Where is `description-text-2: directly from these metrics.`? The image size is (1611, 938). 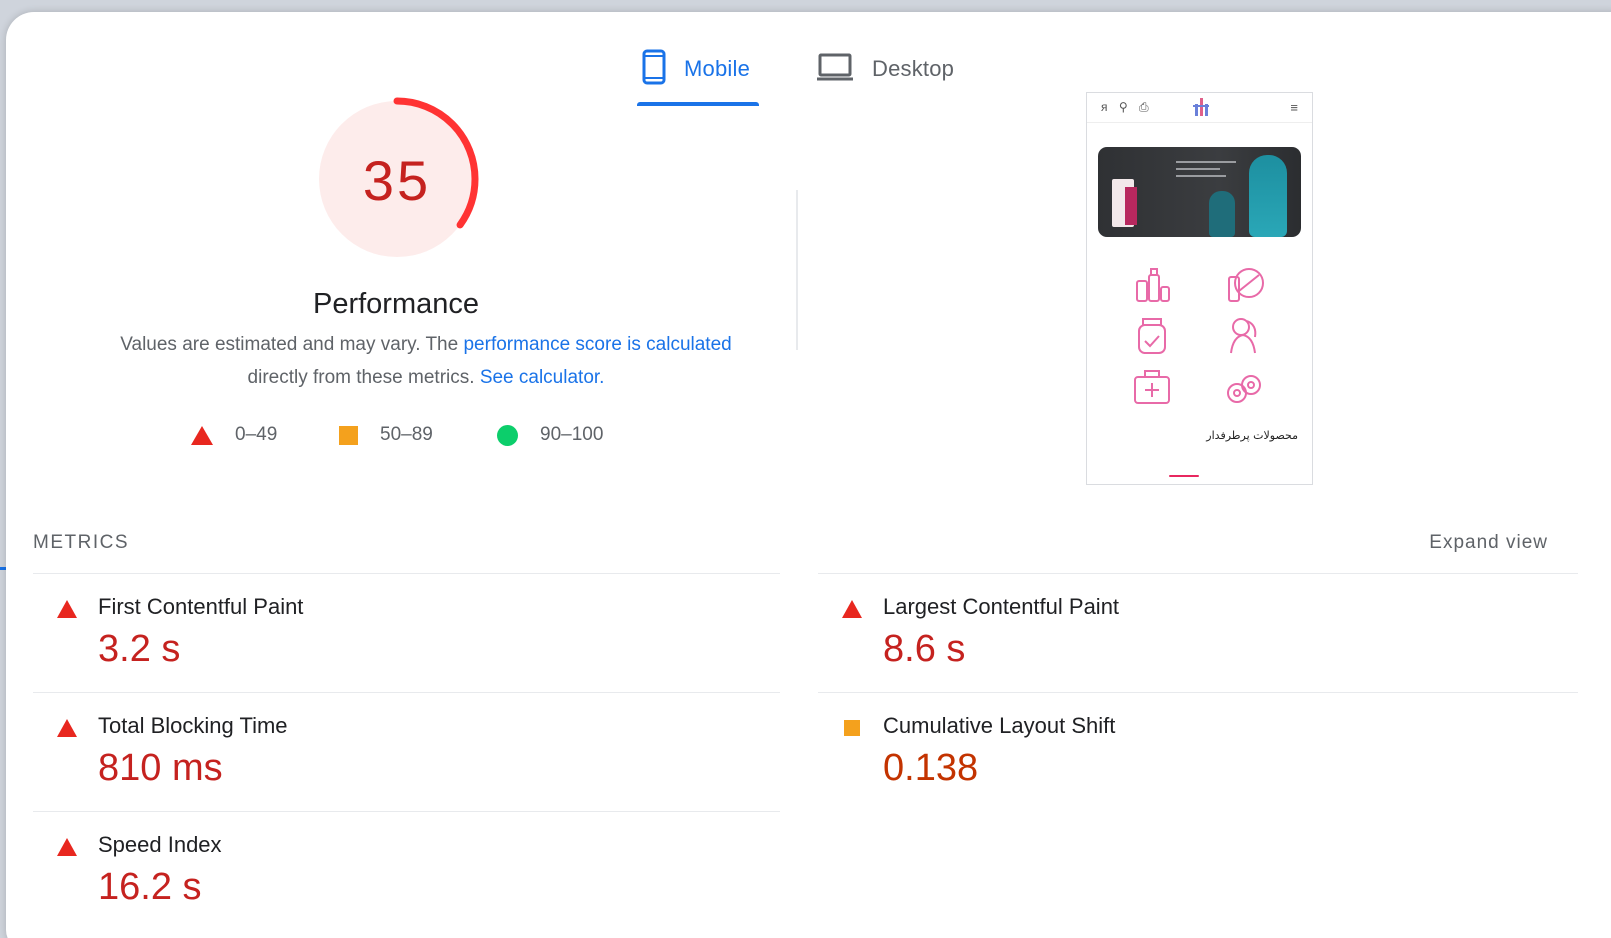
description-text-2: directly from these metrics. is located at coordinates (363, 377).